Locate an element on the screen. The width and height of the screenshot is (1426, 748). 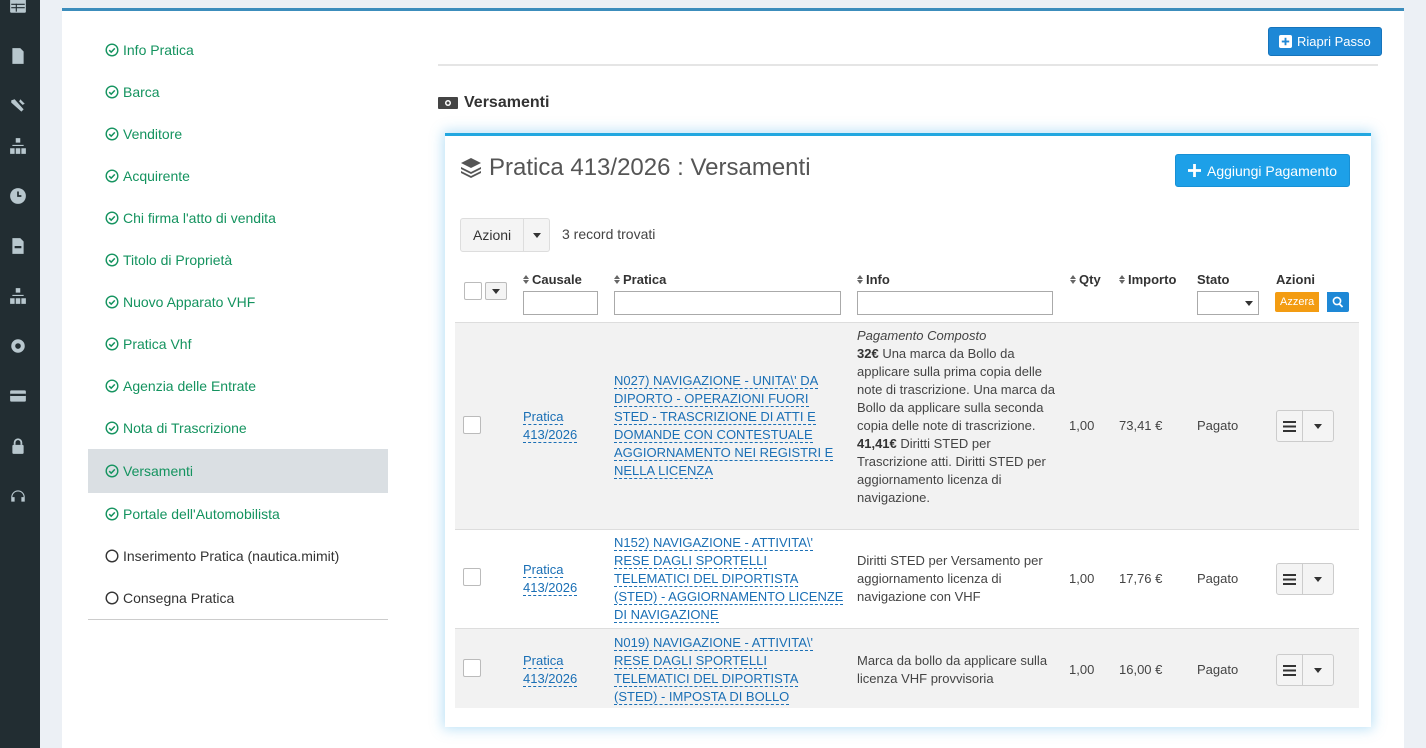
step-item: Nota di Trascrizione is located at coordinates (238, 428).